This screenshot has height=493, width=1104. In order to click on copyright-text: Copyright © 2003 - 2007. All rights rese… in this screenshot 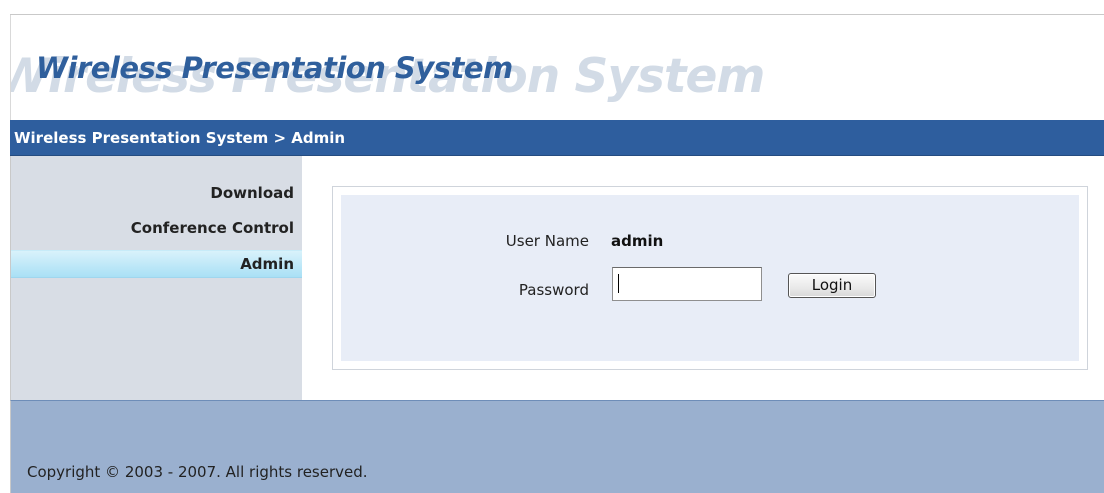, I will do `click(197, 472)`.